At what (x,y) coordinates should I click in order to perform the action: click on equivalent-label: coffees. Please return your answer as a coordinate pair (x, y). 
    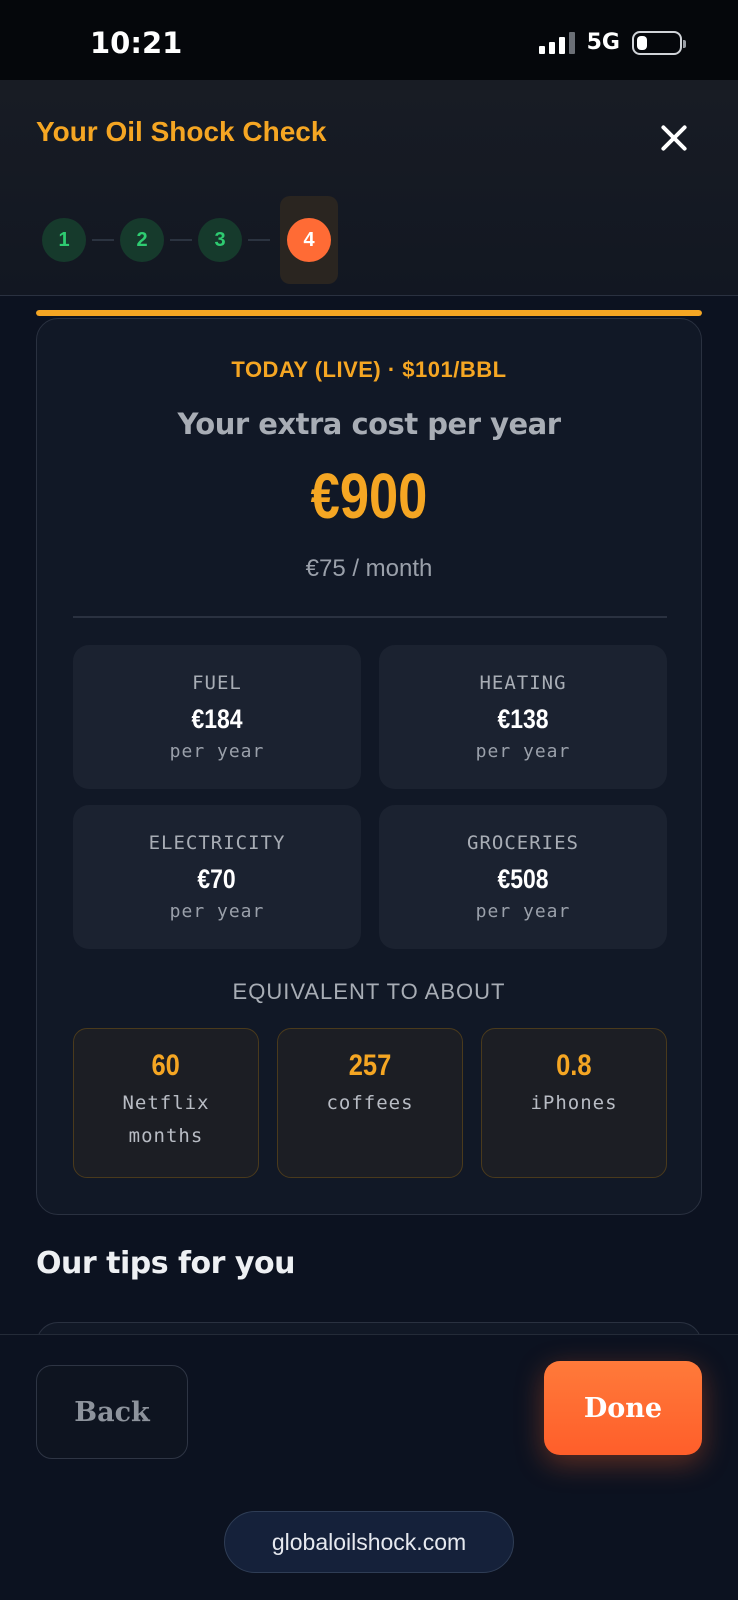
    Looking at the image, I should click on (370, 1103).